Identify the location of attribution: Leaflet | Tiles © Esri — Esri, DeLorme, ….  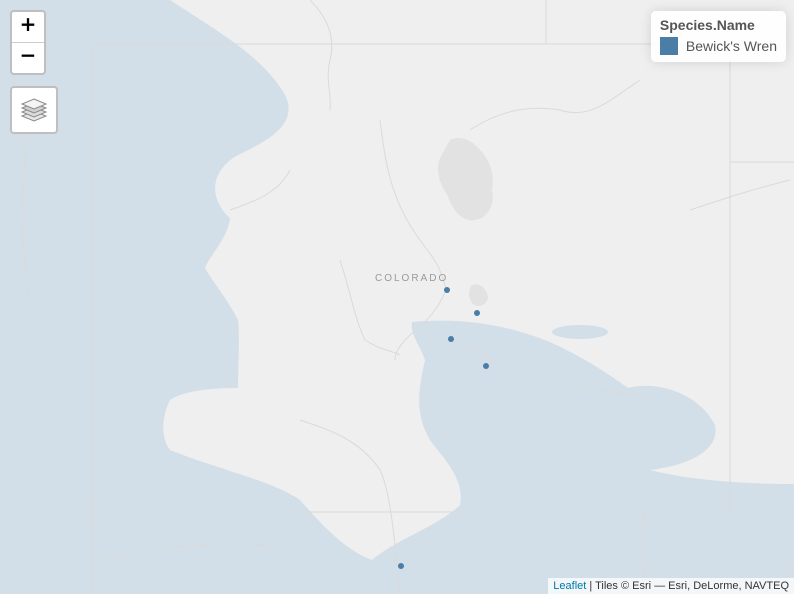
(671, 586).